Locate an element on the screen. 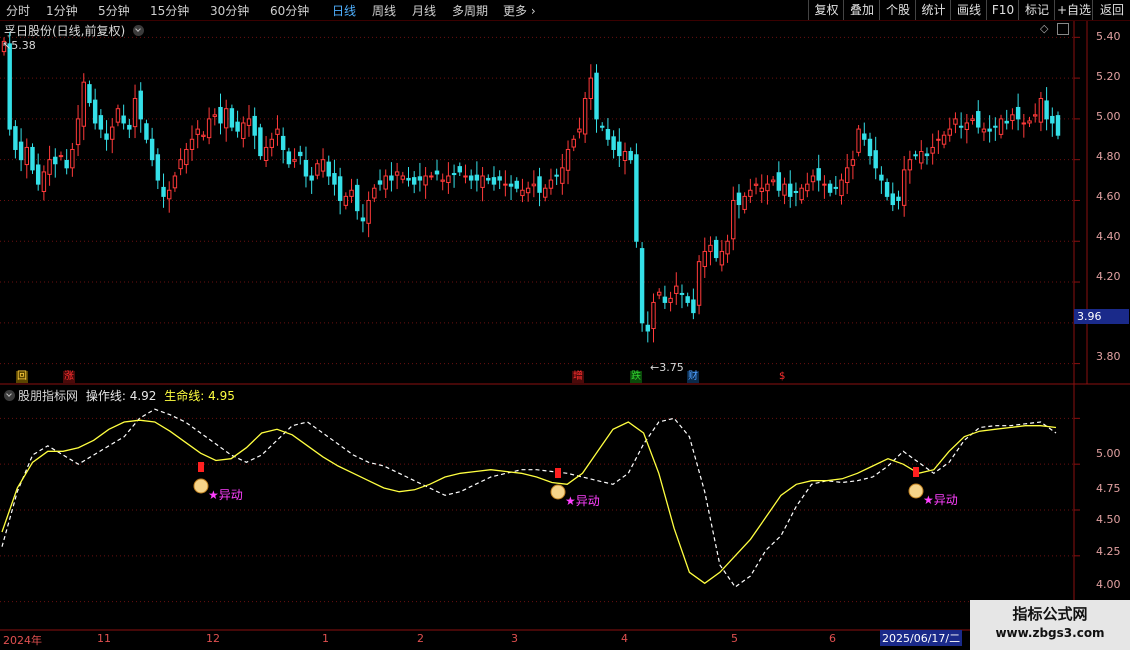 The image size is (1130, 650). ytick-main: 3.80 is located at coordinates (1108, 356).